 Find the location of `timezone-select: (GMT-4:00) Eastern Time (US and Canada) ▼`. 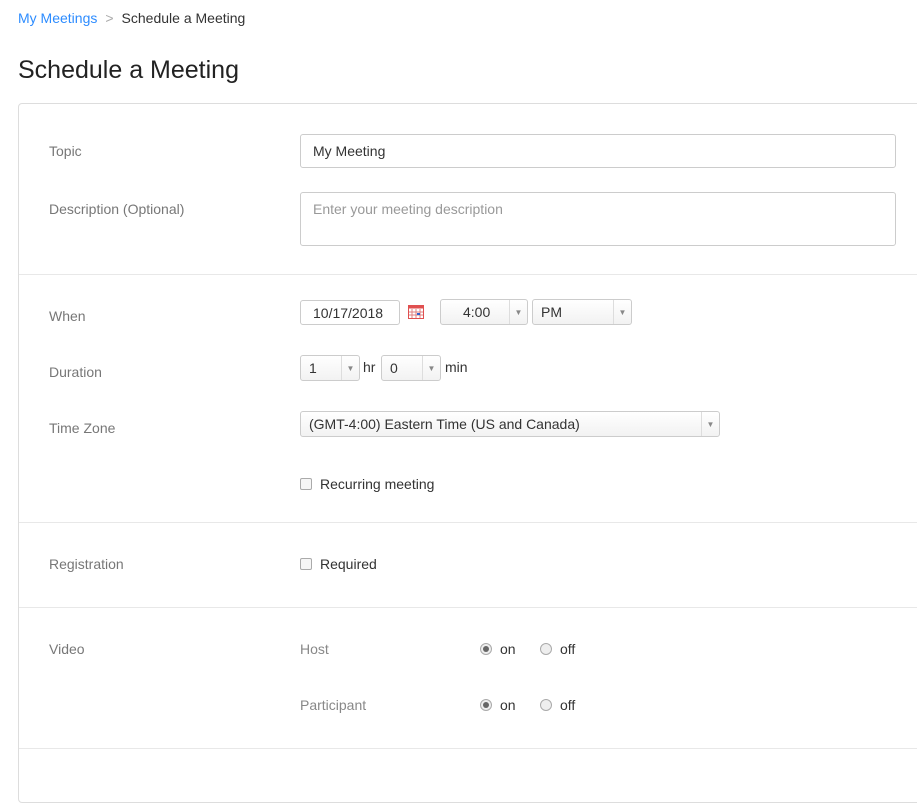

timezone-select: (GMT-4:00) Eastern Time (US and Canada) ▼ is located at coordinates (510, 424).